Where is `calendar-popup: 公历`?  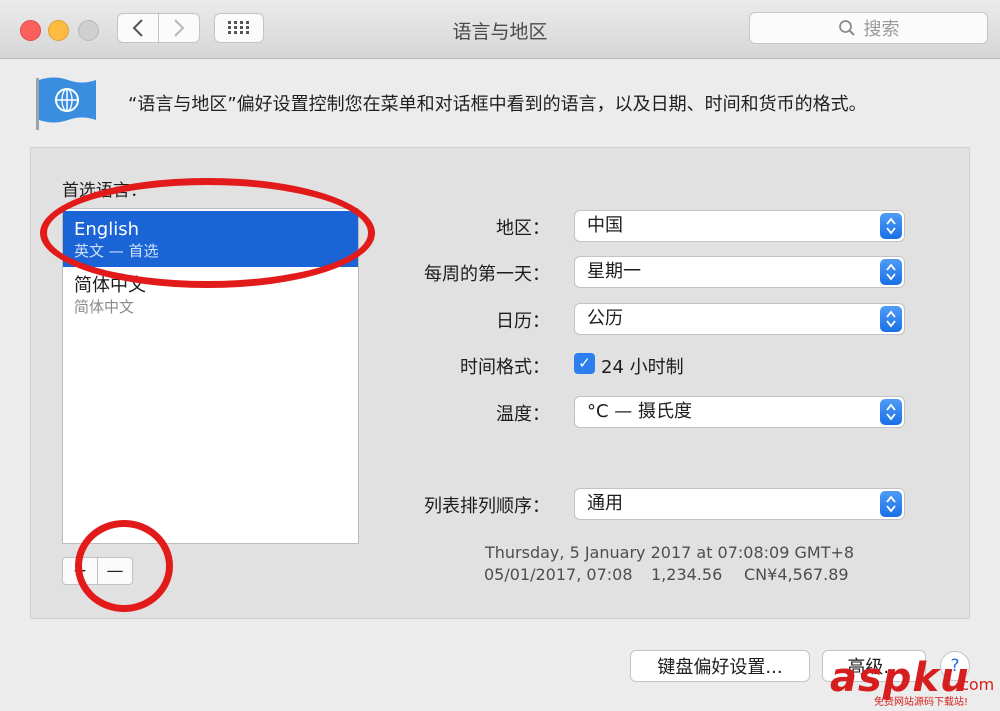 calendar-popup: 公历 is located at coordinates (739, 319).